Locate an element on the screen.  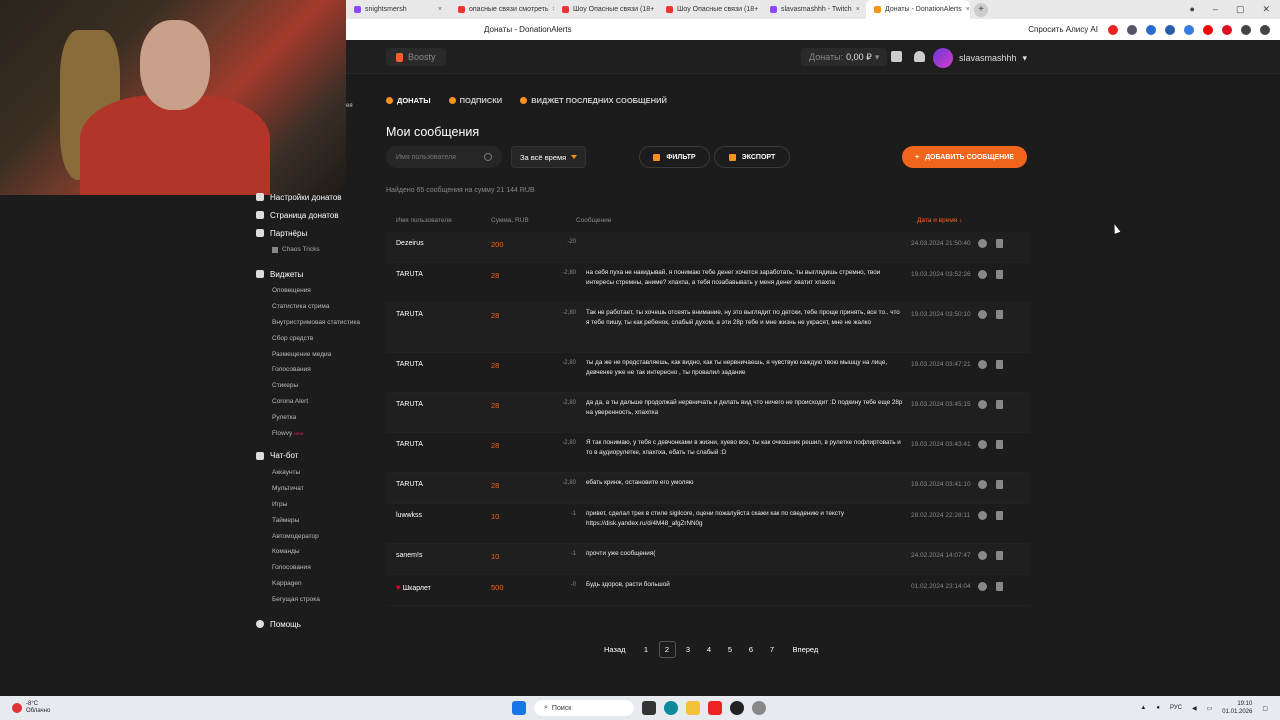
user-menu: slavasmashhh ▾ is located at coordinates (980, 58).